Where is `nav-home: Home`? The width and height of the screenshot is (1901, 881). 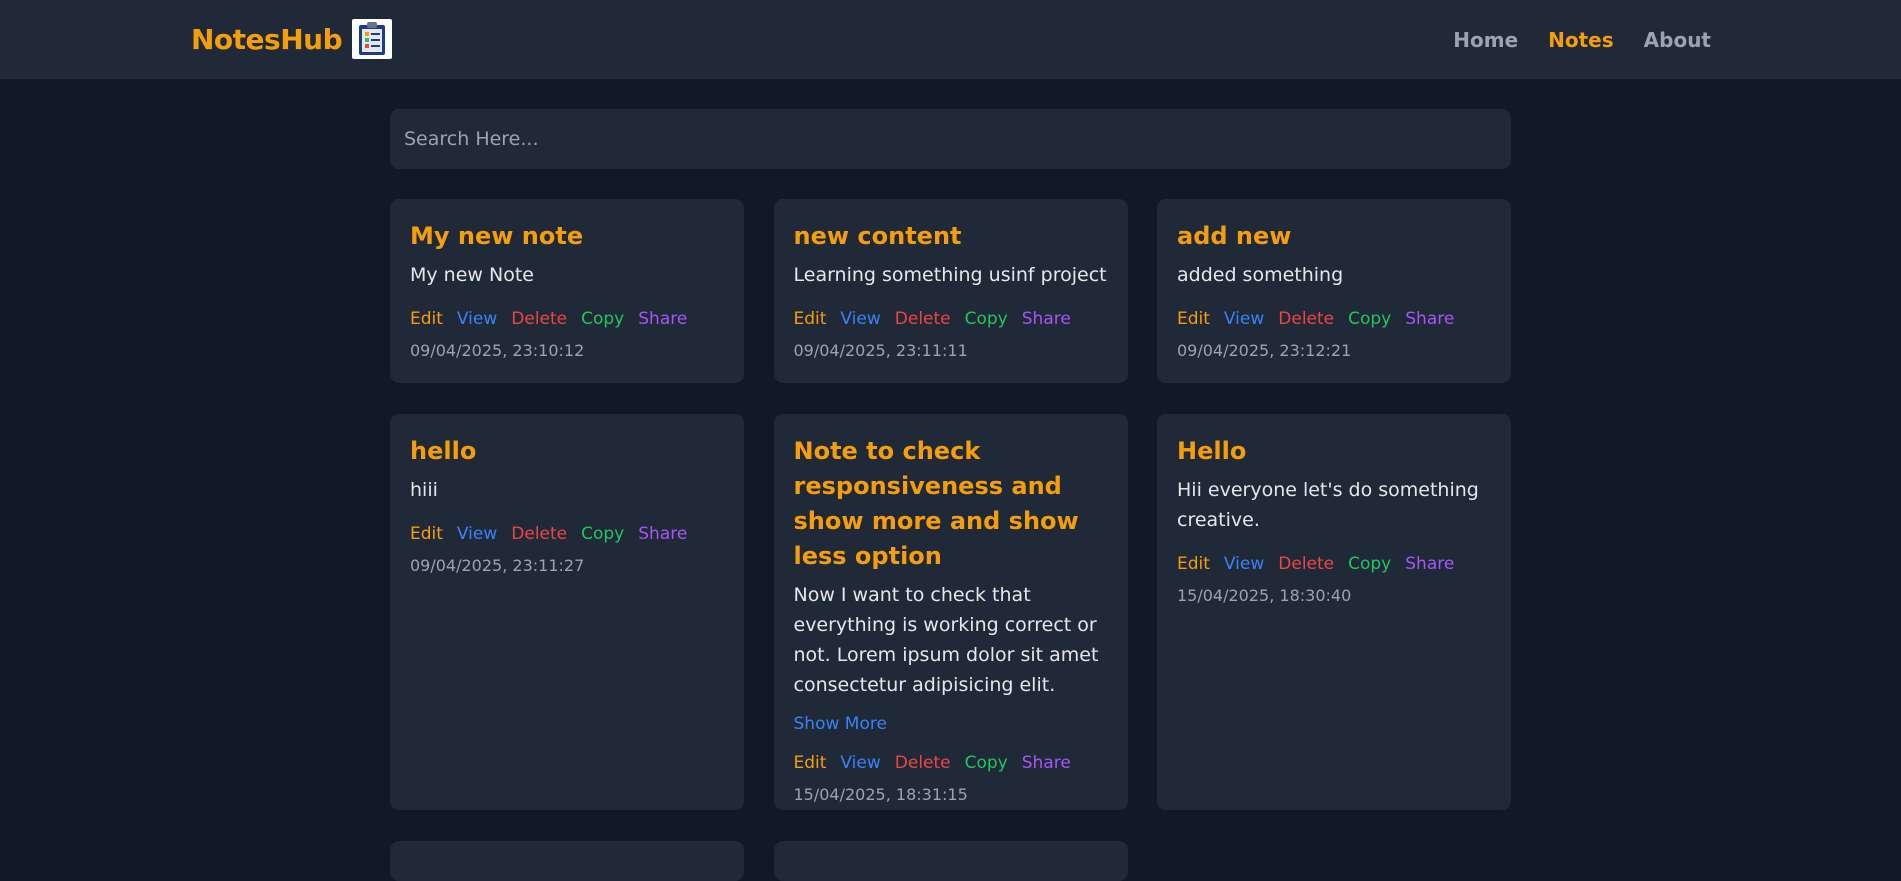 nav-home: Home is located at coordinates (1485, 40).